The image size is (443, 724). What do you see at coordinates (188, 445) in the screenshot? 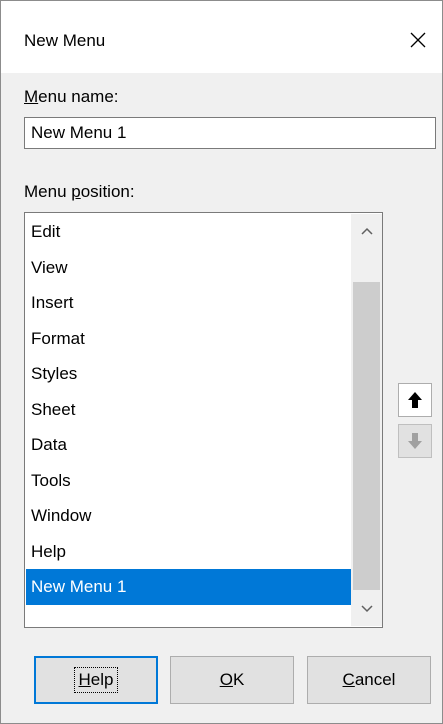
I see `list-item: Data` at bounding box center [188, 445].